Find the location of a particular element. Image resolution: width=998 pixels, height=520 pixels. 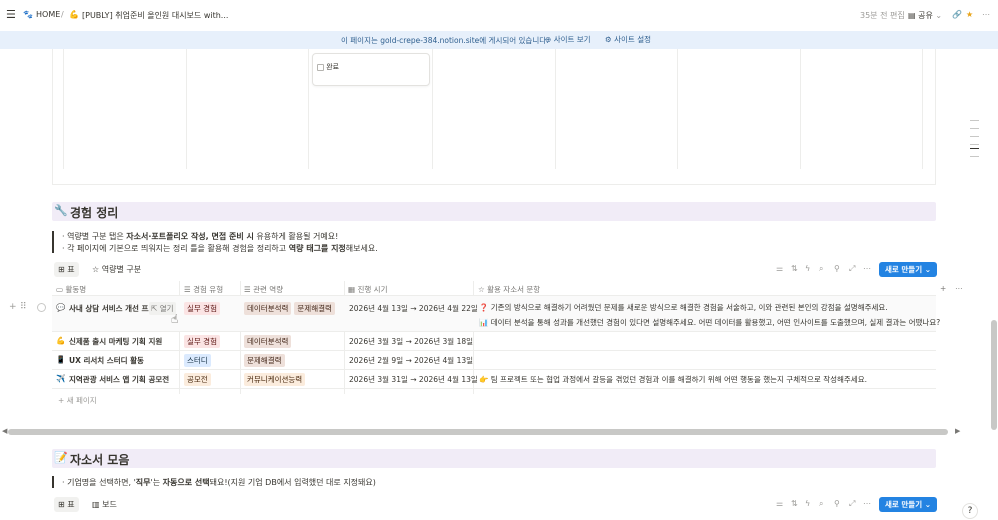

skill-tag: 문제해결력 is located at coordinates (314, 308).